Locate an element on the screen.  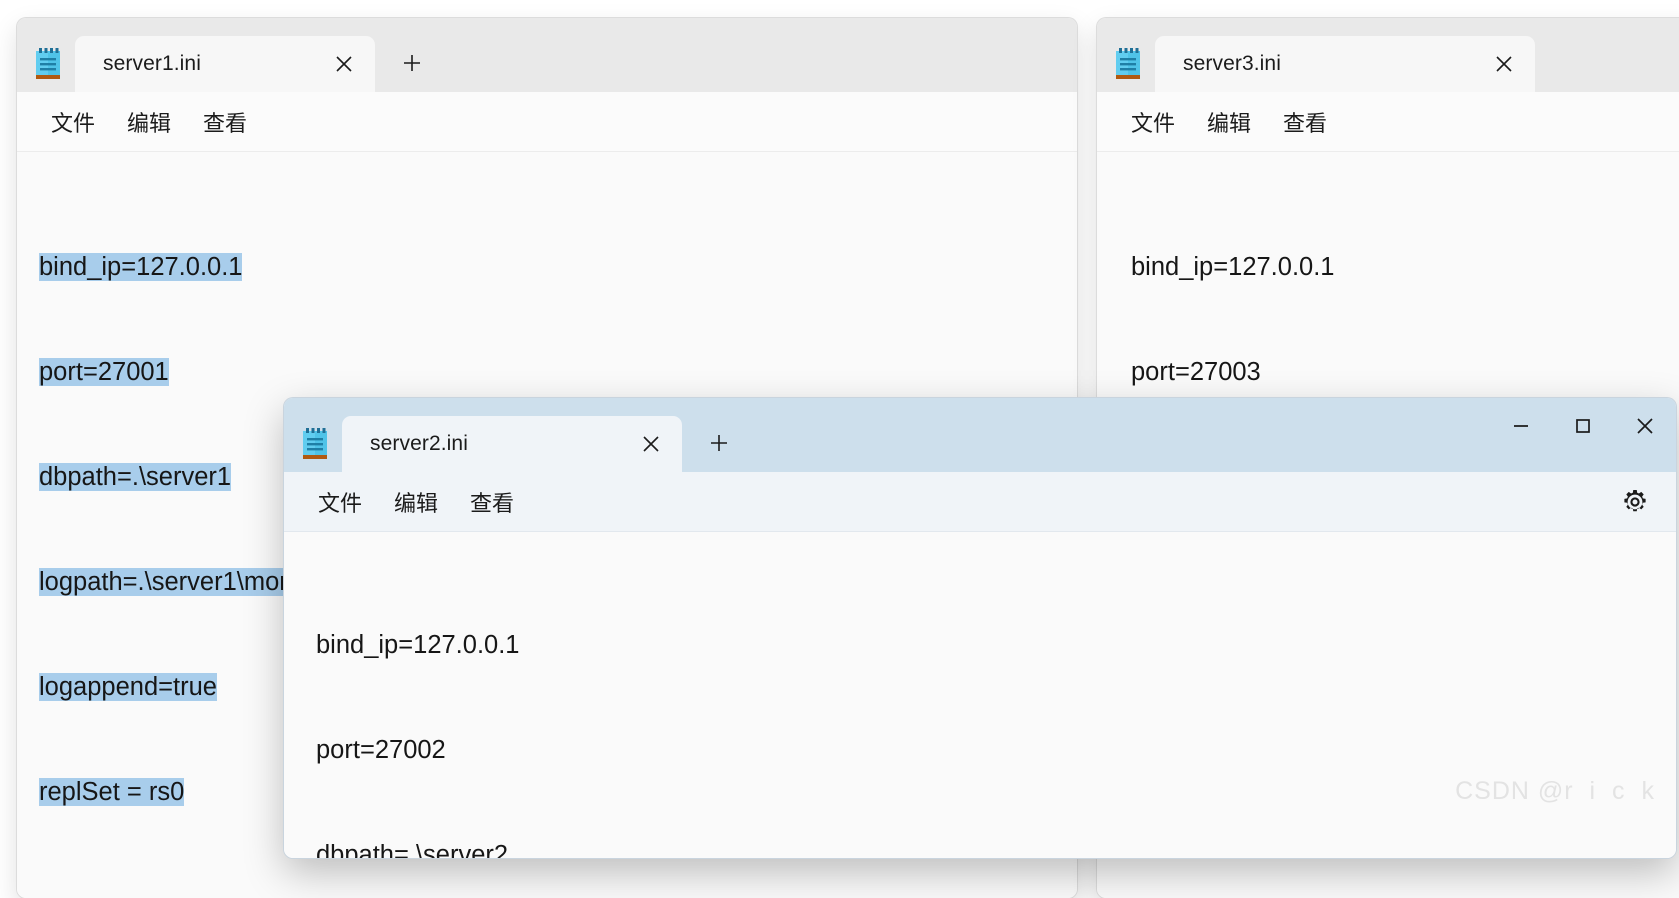
line-text: port=27001 is located at coordinates (104, 372).